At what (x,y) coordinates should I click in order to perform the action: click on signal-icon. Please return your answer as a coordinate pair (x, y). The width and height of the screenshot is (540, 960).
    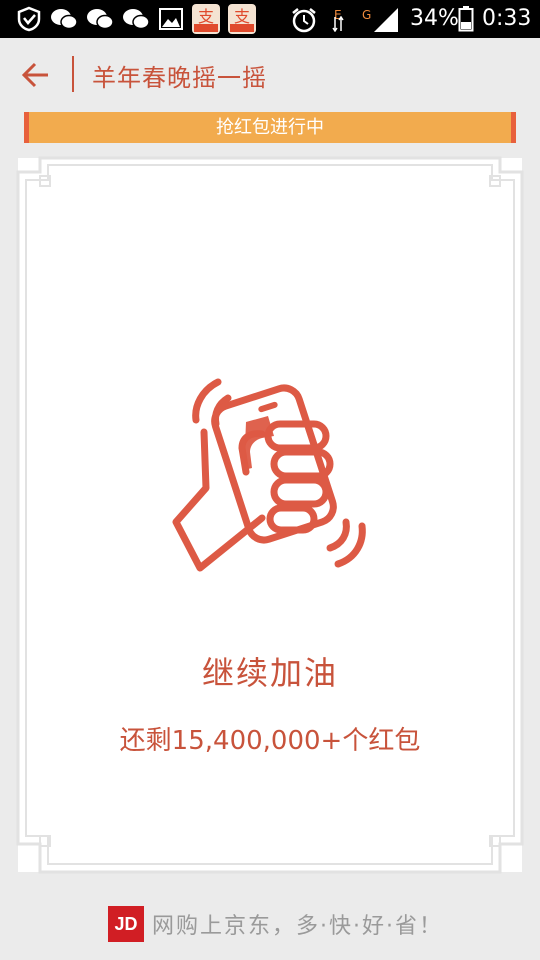
    Looking at the image, I should click on (386, 20).